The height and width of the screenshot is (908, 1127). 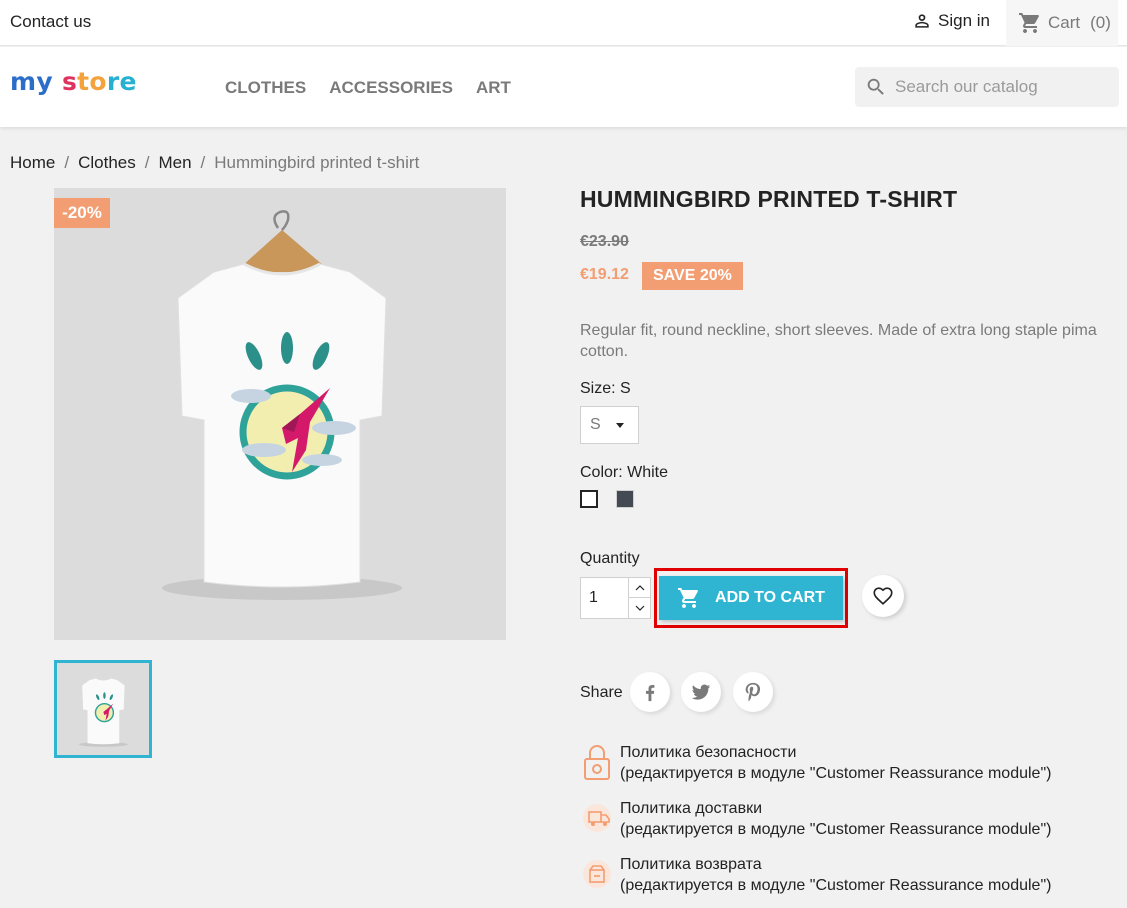 I want to click on facebook-icon, so click(x=650, y=693).